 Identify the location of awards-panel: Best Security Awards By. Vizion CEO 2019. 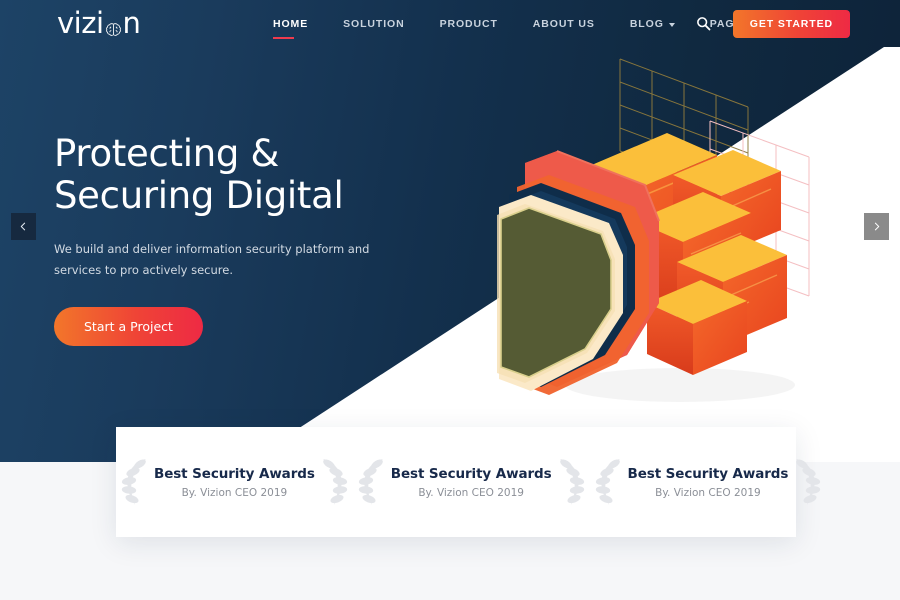
(468, 482).